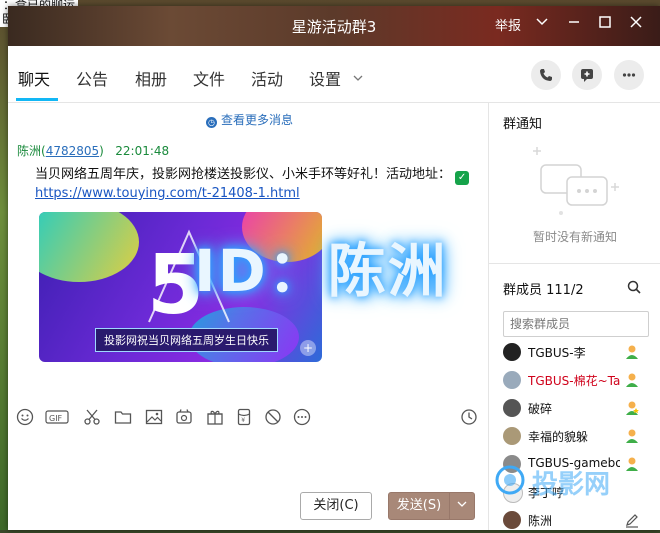 The height and width of the screenshot is (533, 660). I want to click on member-row: TGBUS-李, so click(573, 353).